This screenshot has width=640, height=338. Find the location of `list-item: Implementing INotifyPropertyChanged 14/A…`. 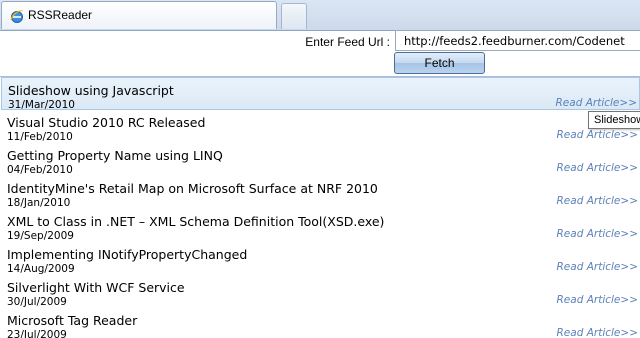

list-item: Implementing INotifyPropertyChanged 14/A… is located at coordinates (320, 258).